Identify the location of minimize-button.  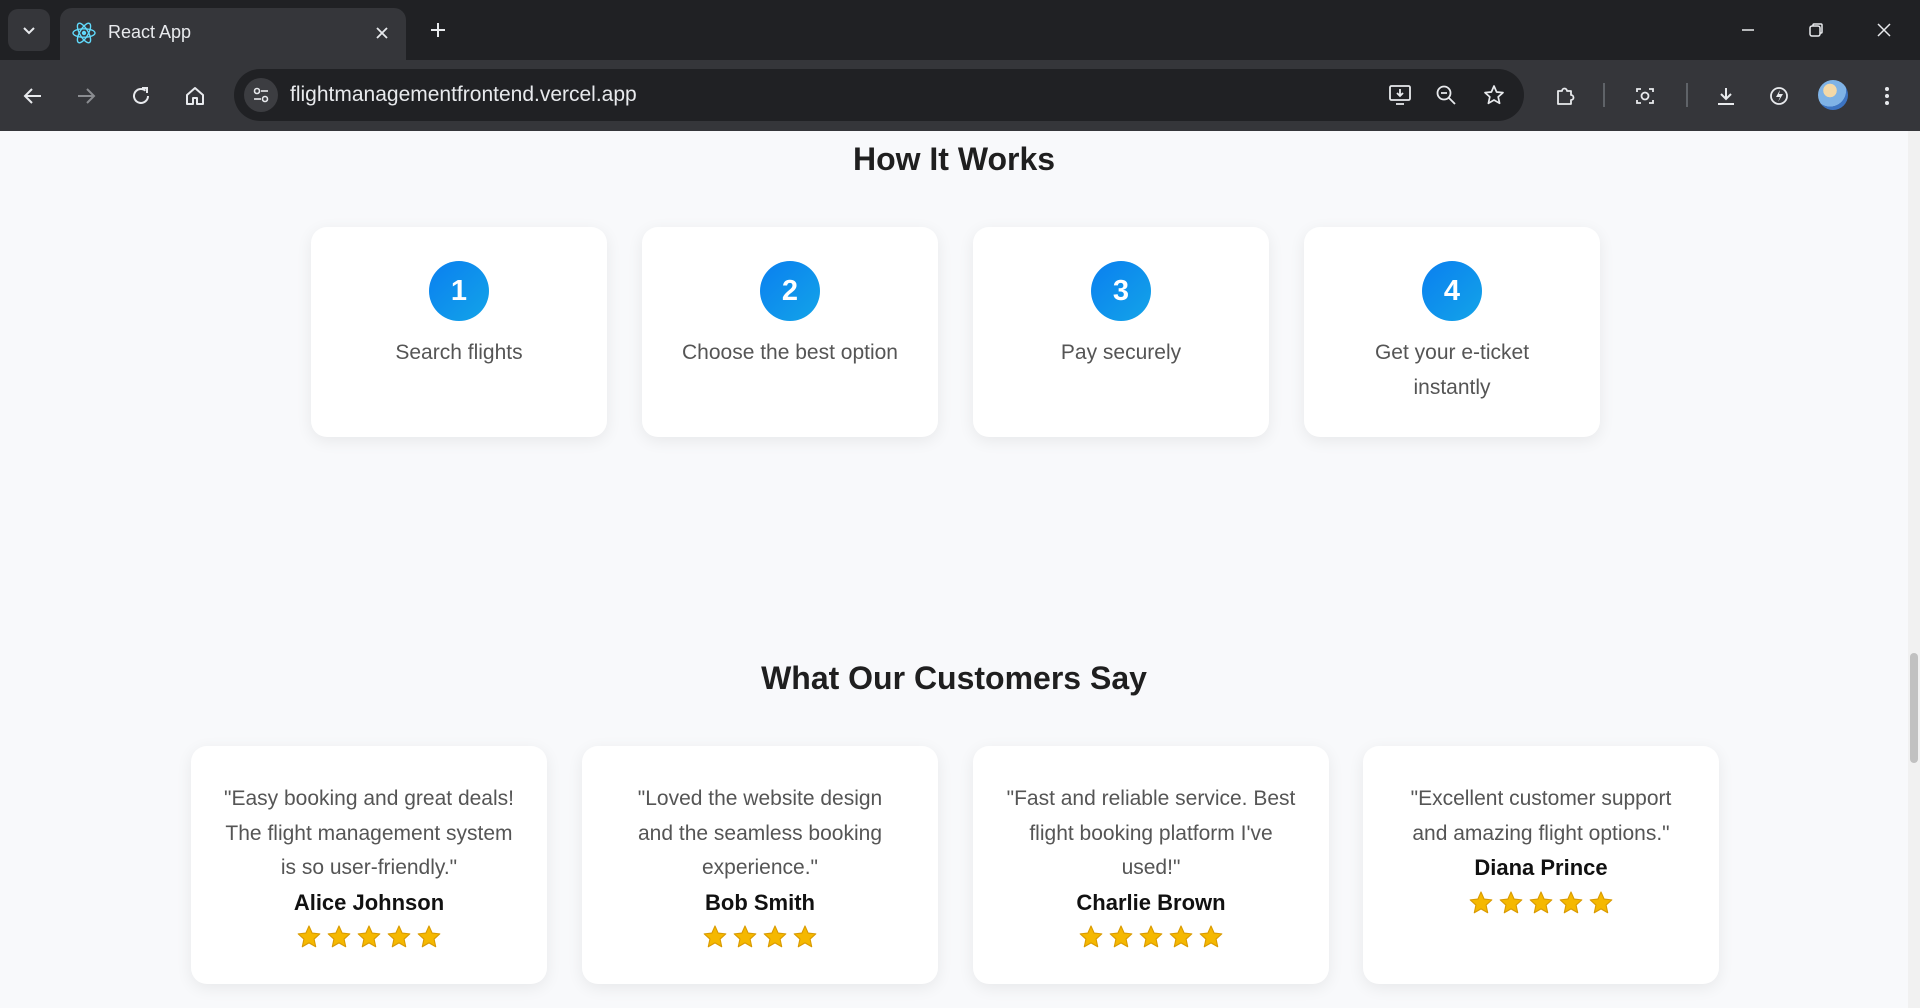
(1748, 30).